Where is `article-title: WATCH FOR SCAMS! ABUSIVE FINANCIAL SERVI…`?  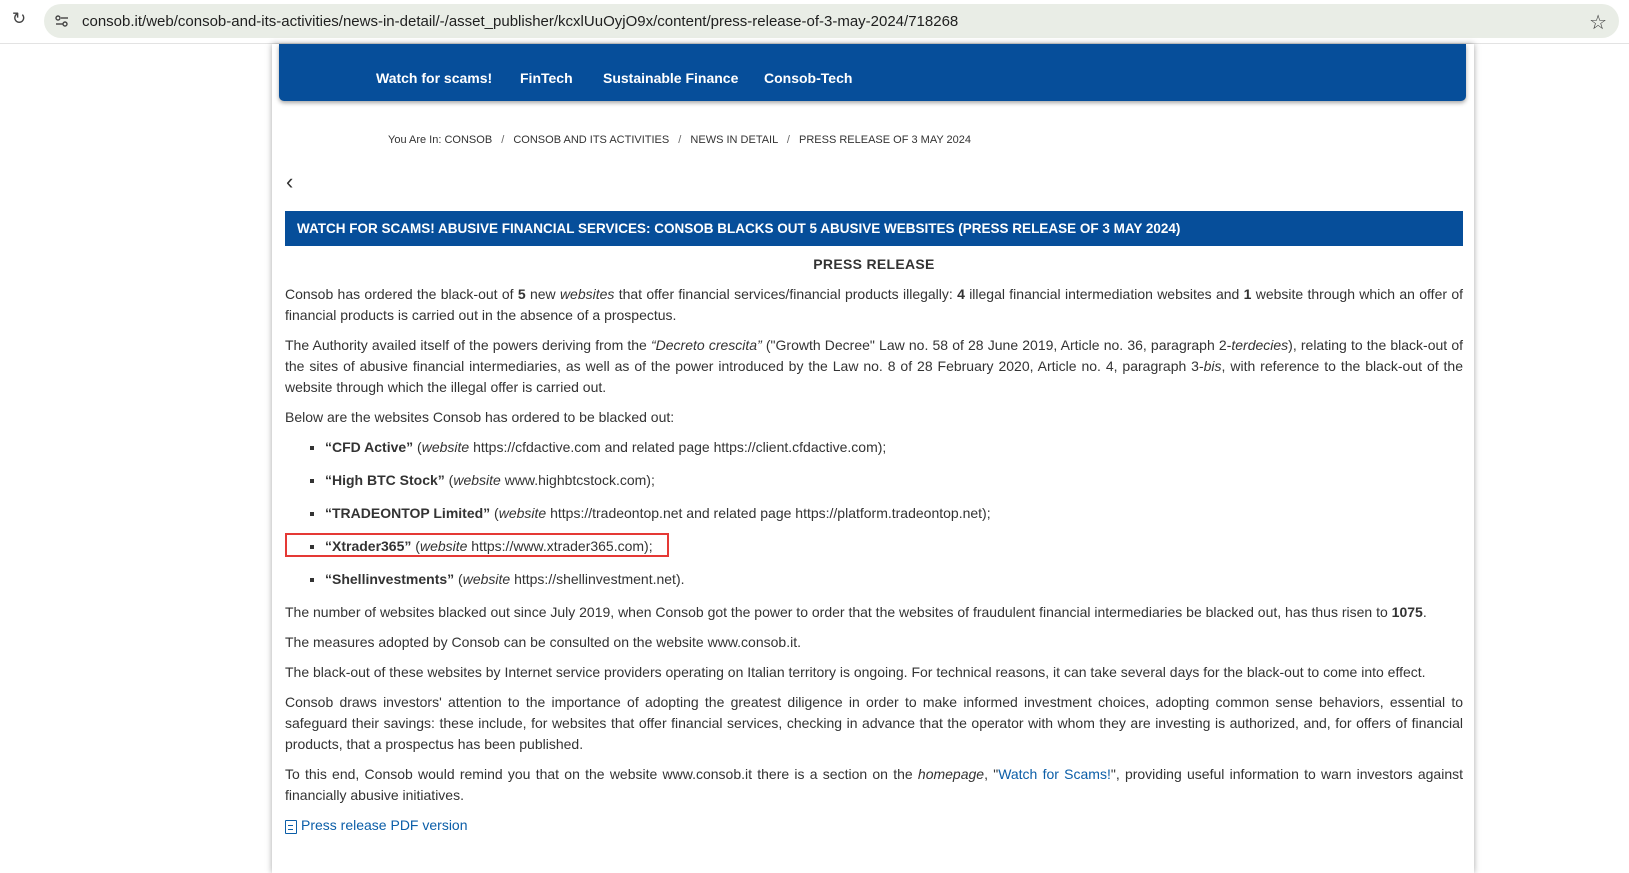 article-title: WATCH FOR SCAMS! ABUSIVE FINANCIAL SERVI… is located at coordinates (874, 228).